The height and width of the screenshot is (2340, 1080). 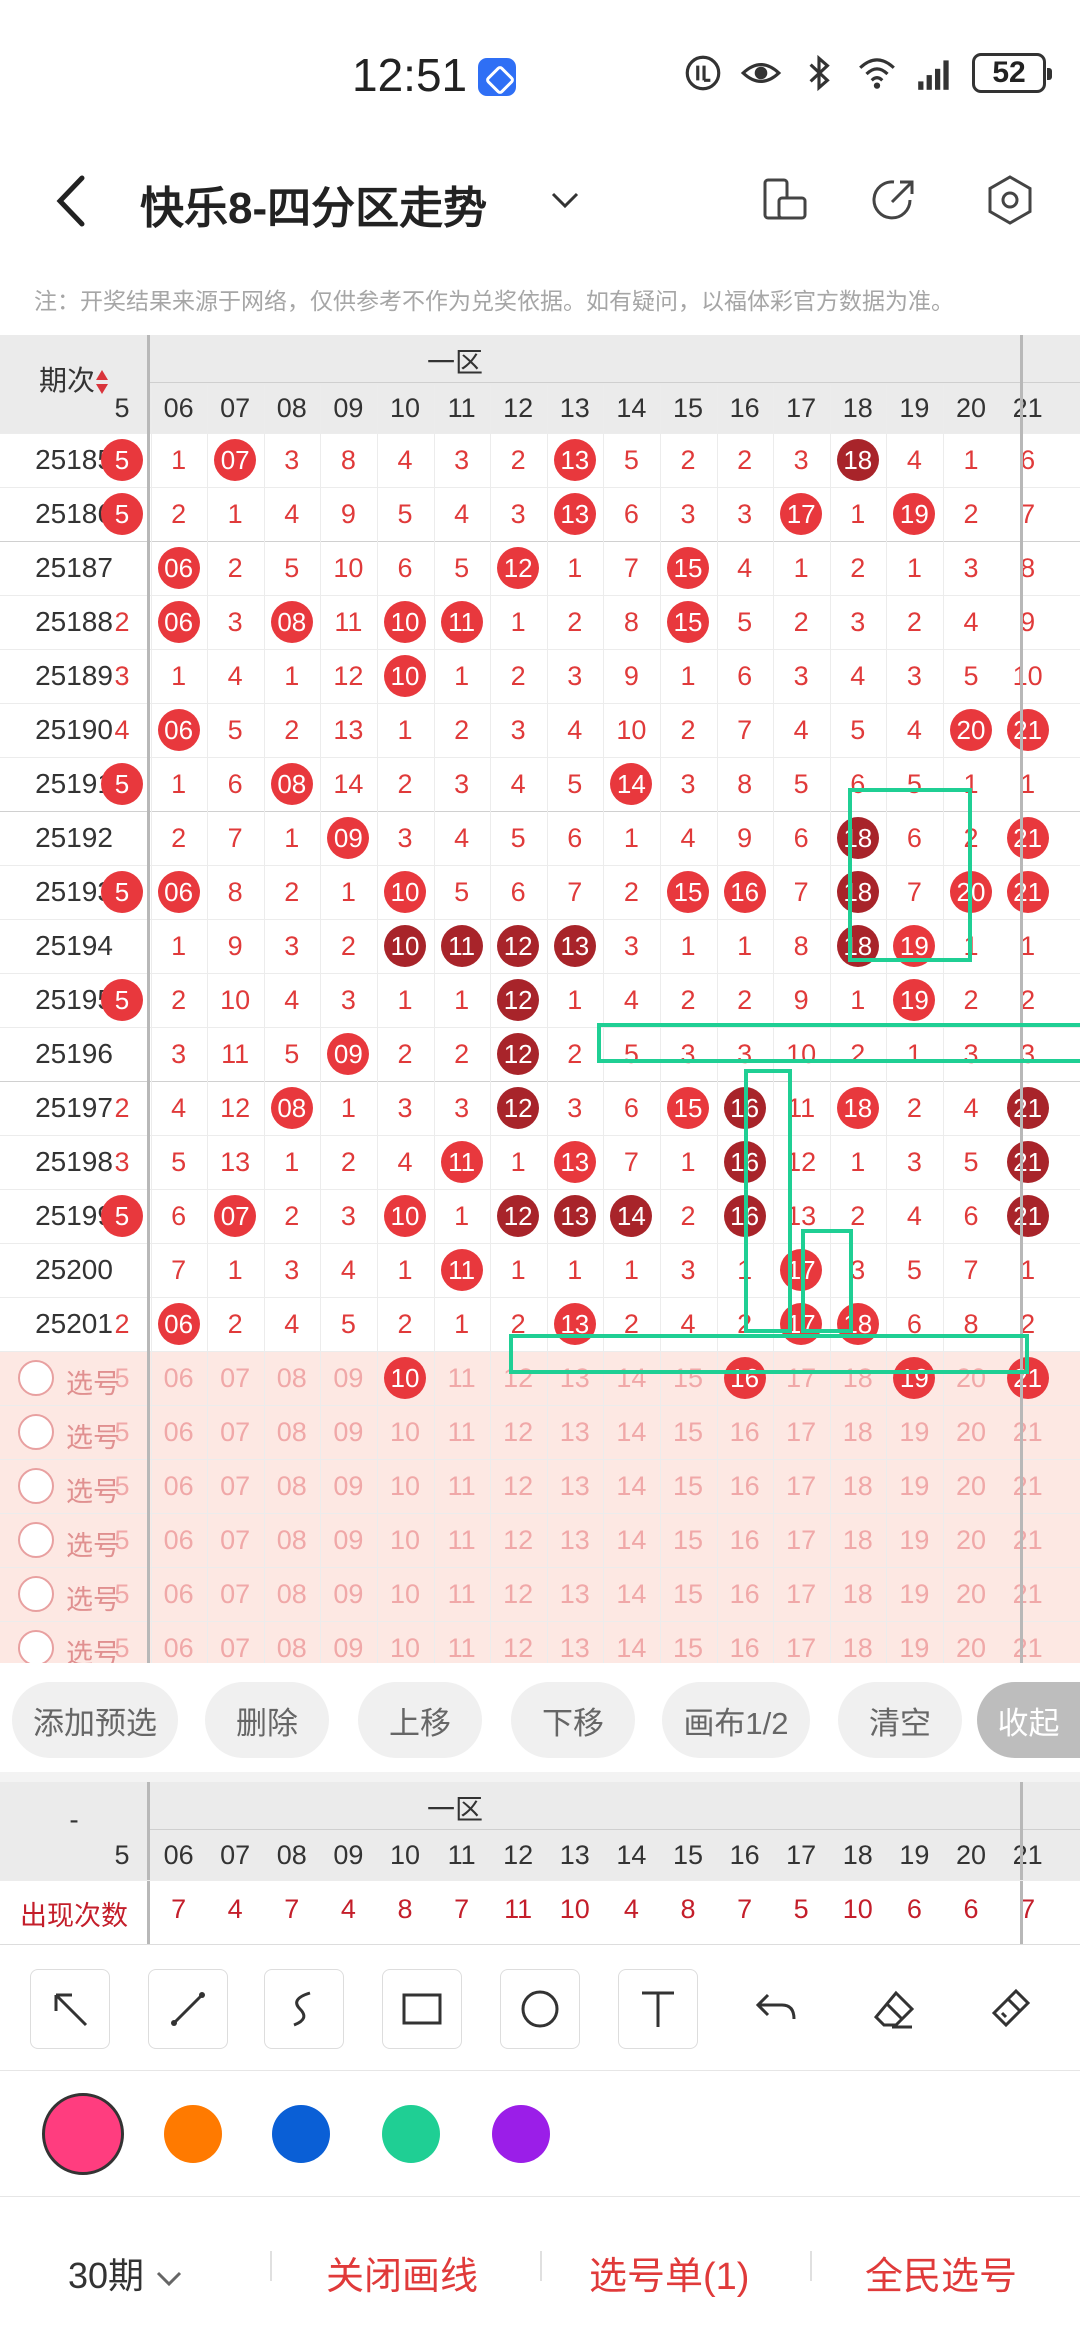 I want to click on page-title: 快乐8-四分区走势, so click(x=313, y=204).